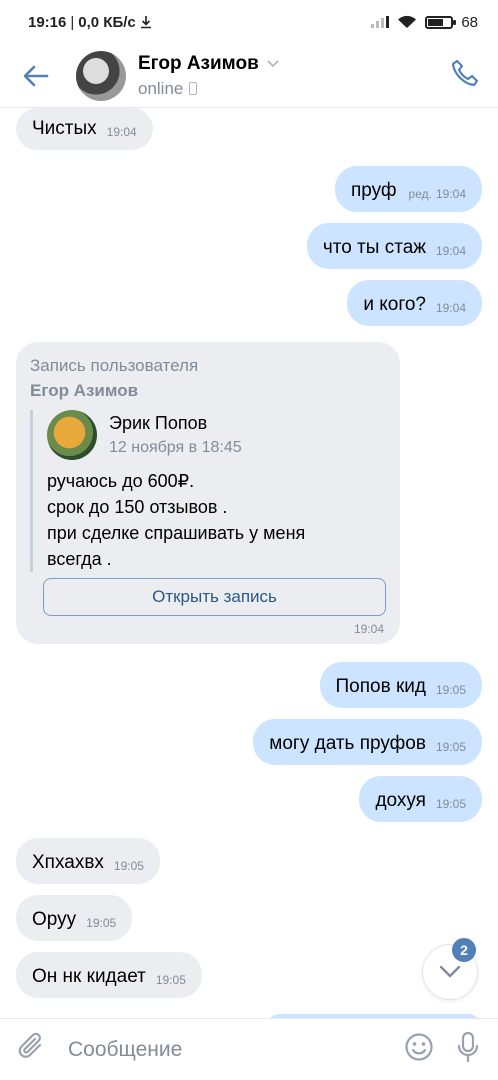 Image resolution: width=498 pixels, height=1080 pixels. I want to click on unread-badge: 2, so click(464, 950).